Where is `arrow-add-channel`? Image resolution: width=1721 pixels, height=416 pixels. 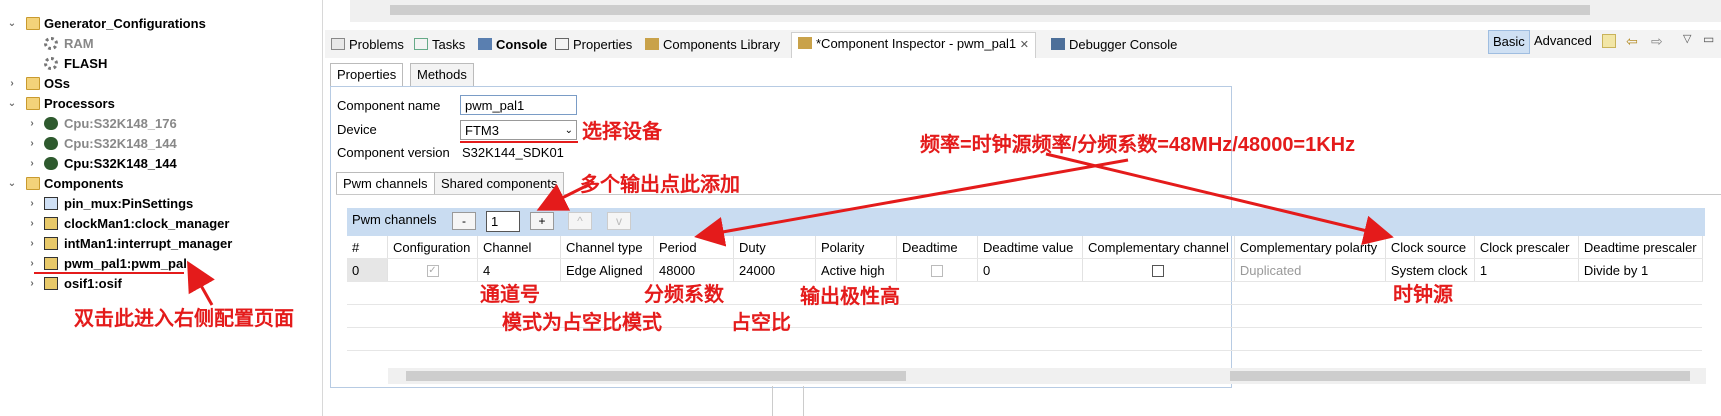
arrow-add-channel is located at coordinates (563, 196).